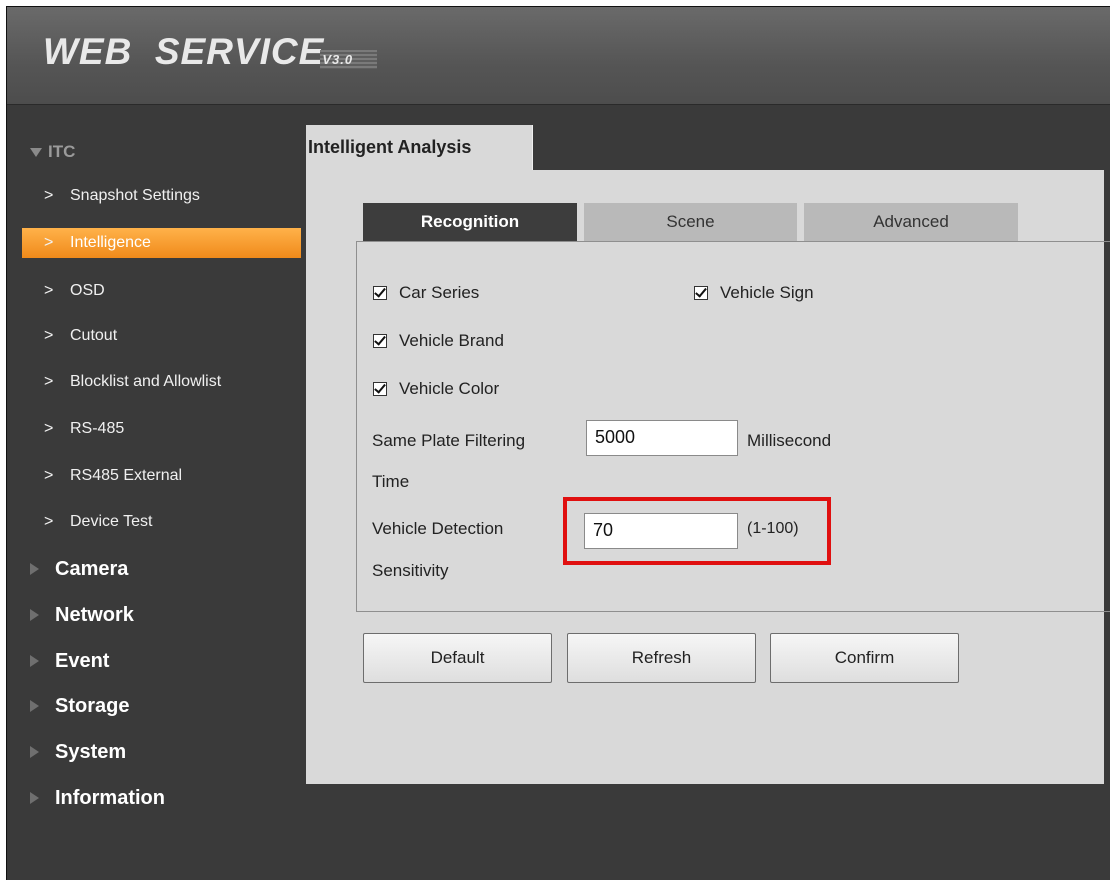  I want to click on sidebar-item-label: OSD, so click(87, 290).